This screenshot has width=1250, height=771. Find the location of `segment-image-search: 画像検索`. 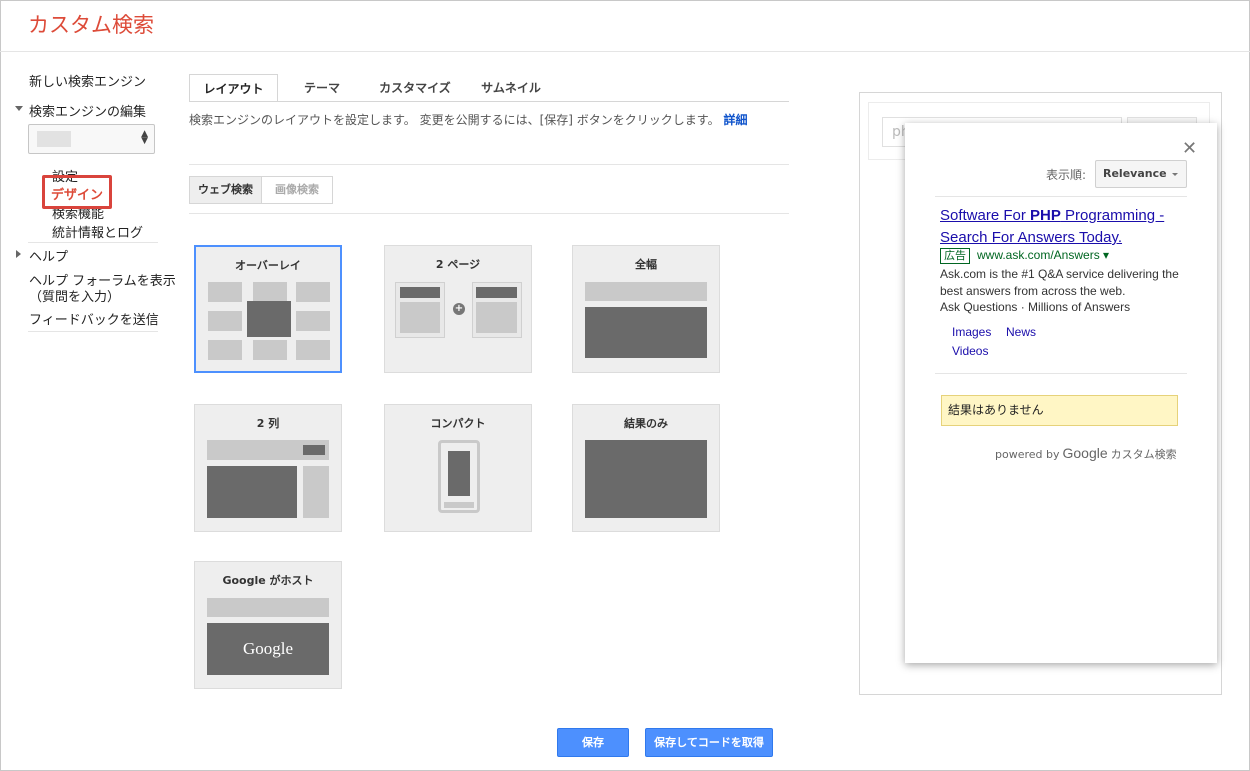

segment-image-search: 画像検索 is located at coordinates (297, 190).